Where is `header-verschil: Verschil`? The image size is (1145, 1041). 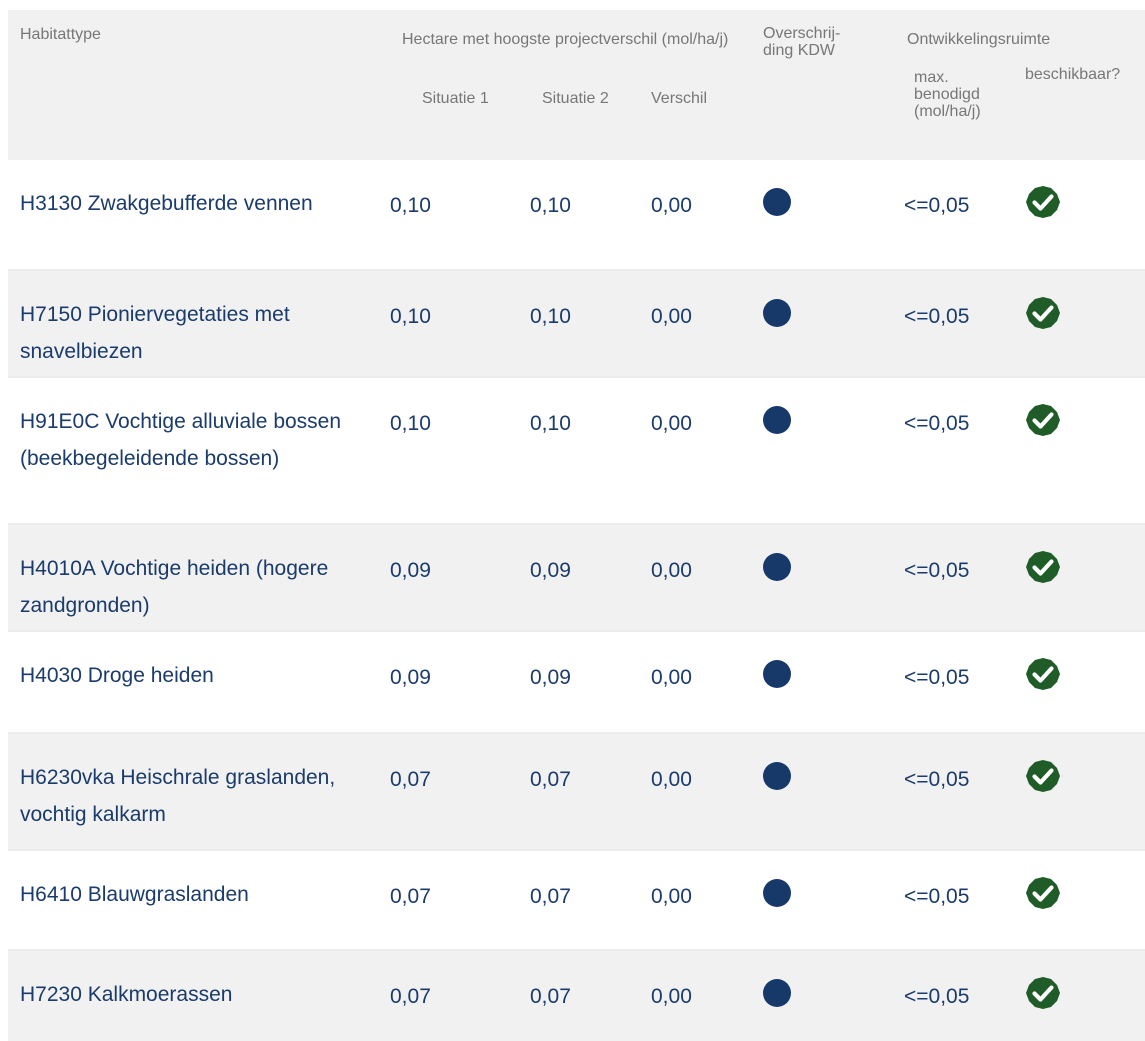
header-verschil: Verschil is located at coordinates (679, 98).